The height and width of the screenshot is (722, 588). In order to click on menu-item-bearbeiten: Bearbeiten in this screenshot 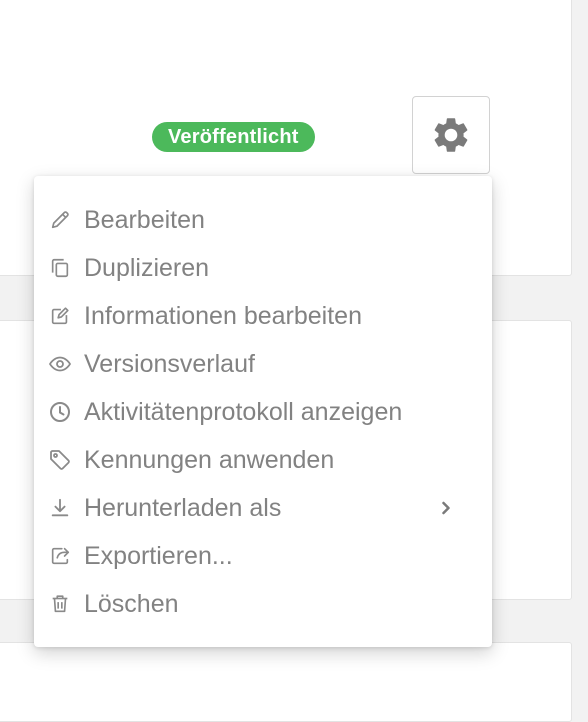, I will do `click(263, 220)`.